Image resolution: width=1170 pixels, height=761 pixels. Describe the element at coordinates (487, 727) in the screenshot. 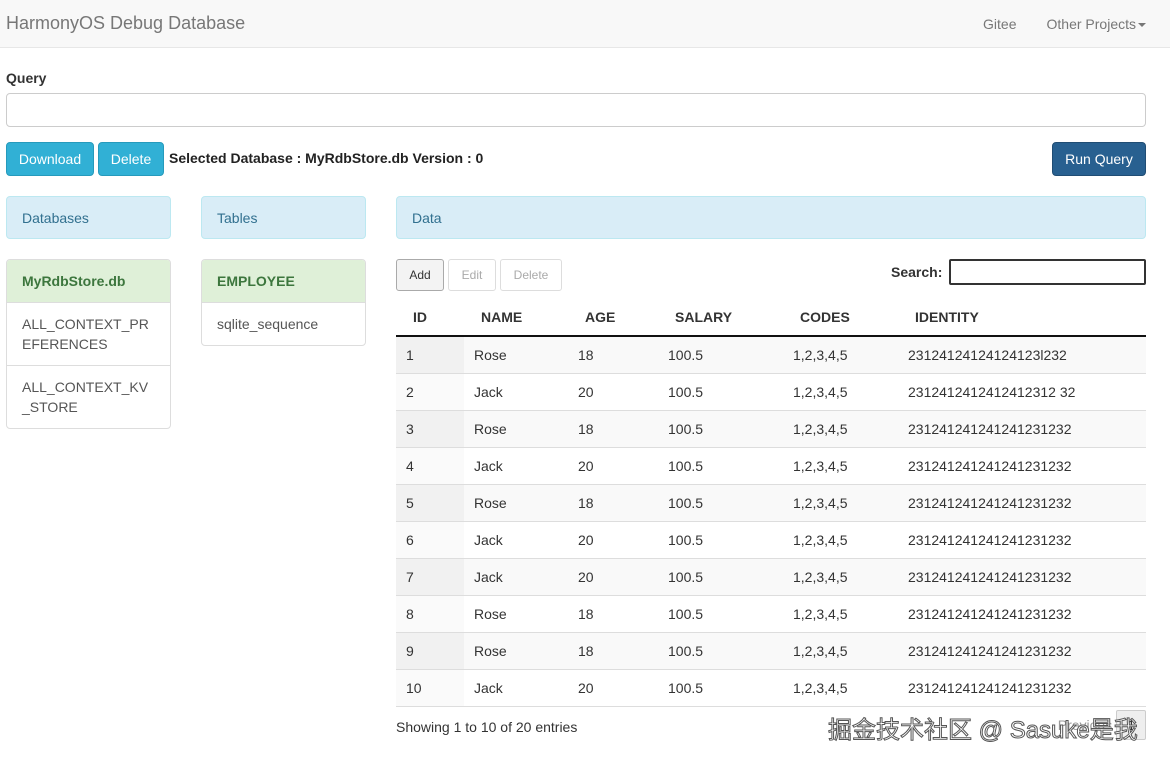

I see `table-info: Showing 1 to 10 of 20 entries` at that location.